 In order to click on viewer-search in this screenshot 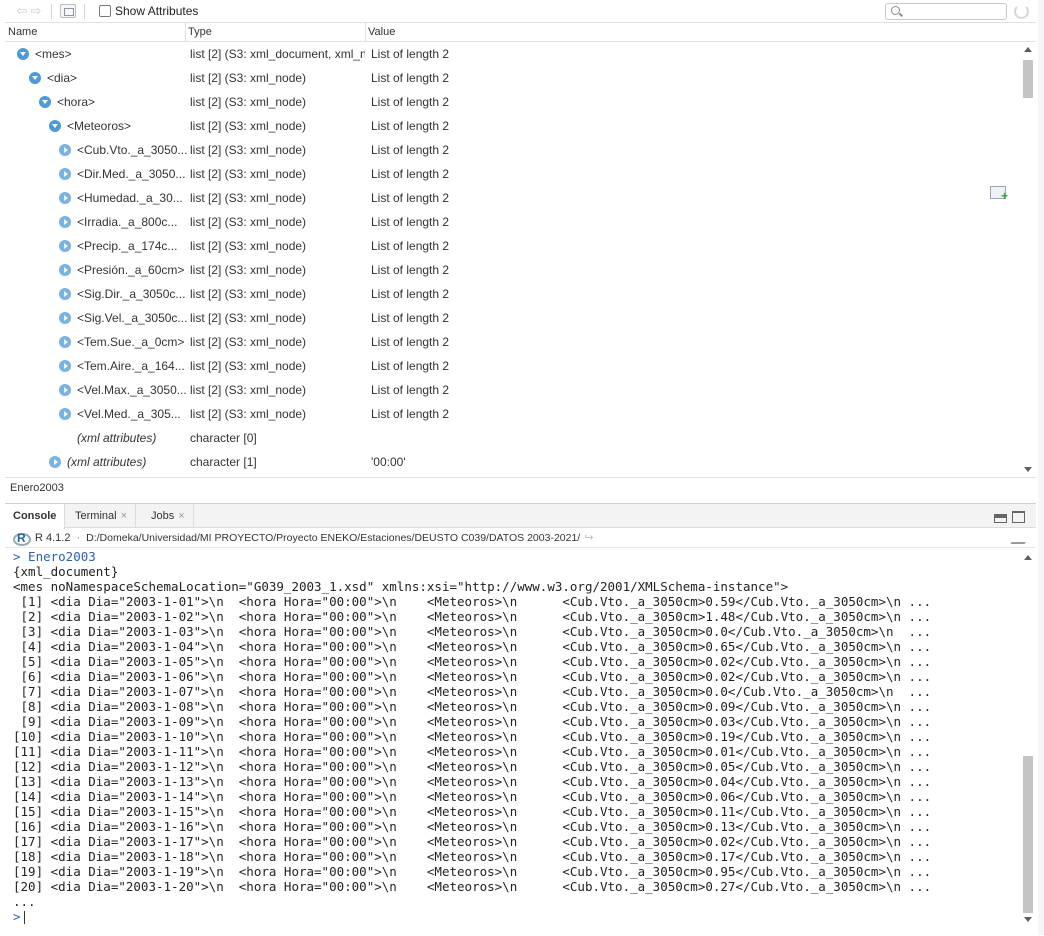, I will do `click(946, 11)`.